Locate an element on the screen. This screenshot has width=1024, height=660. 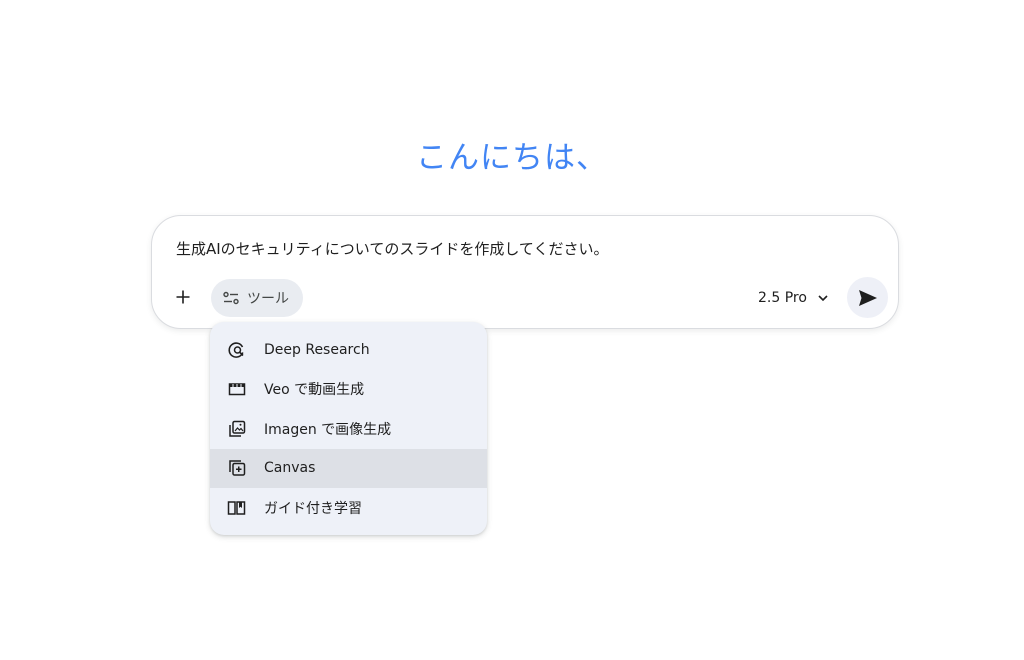
model-label: 2.5 Pro is located at coordinates (782, 298).